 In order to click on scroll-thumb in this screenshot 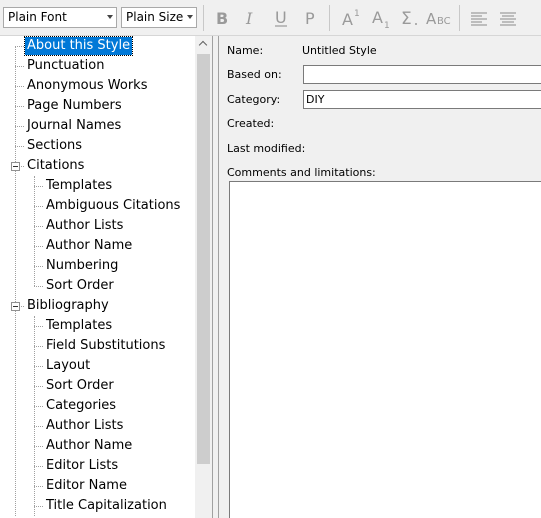, I will do `click(203, 259)`.